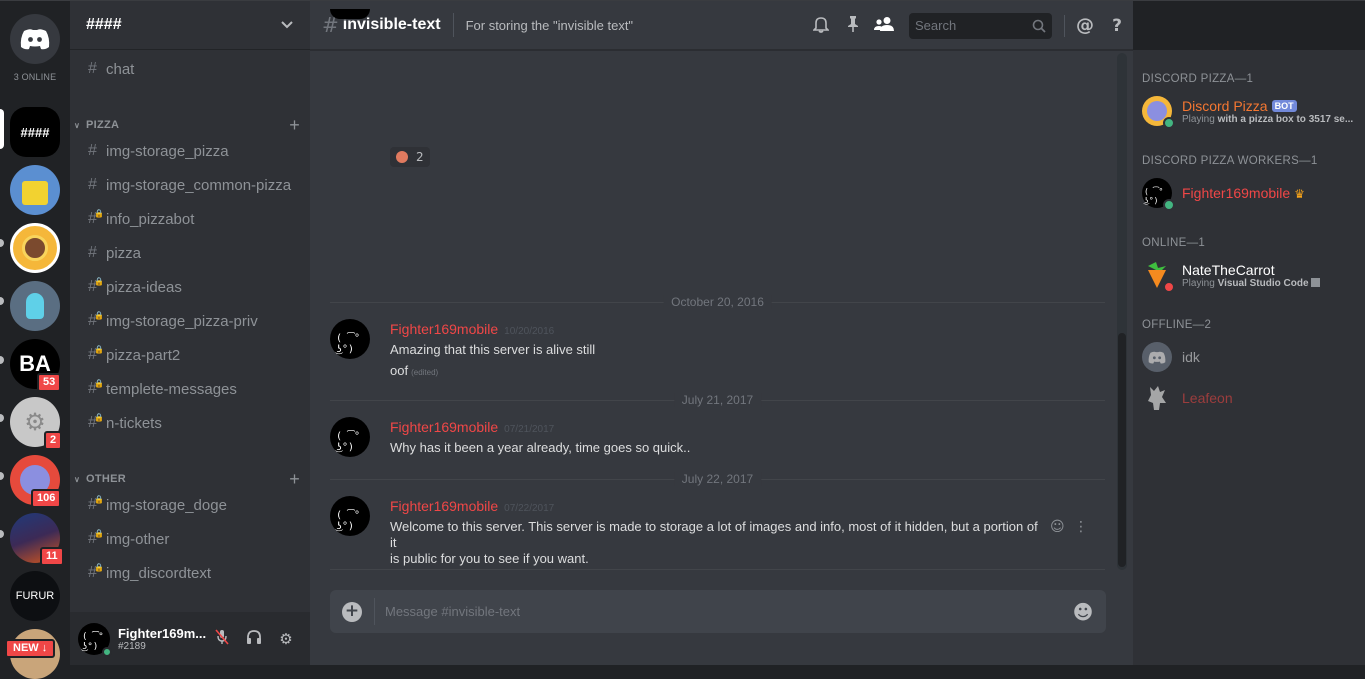 This screenshot has width=1365, height=679. I want to click on channel-name: img-storage_common-pizza, so click(199, 185).